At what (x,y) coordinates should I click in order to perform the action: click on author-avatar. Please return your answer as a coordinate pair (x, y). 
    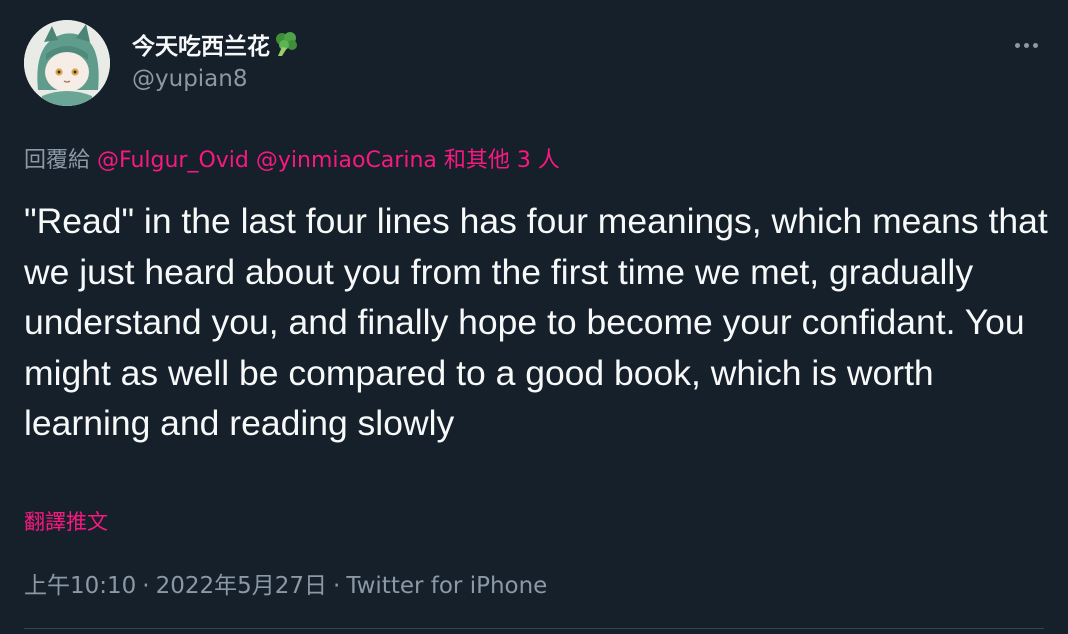
    Looking at the image, I should click on (67, 63).